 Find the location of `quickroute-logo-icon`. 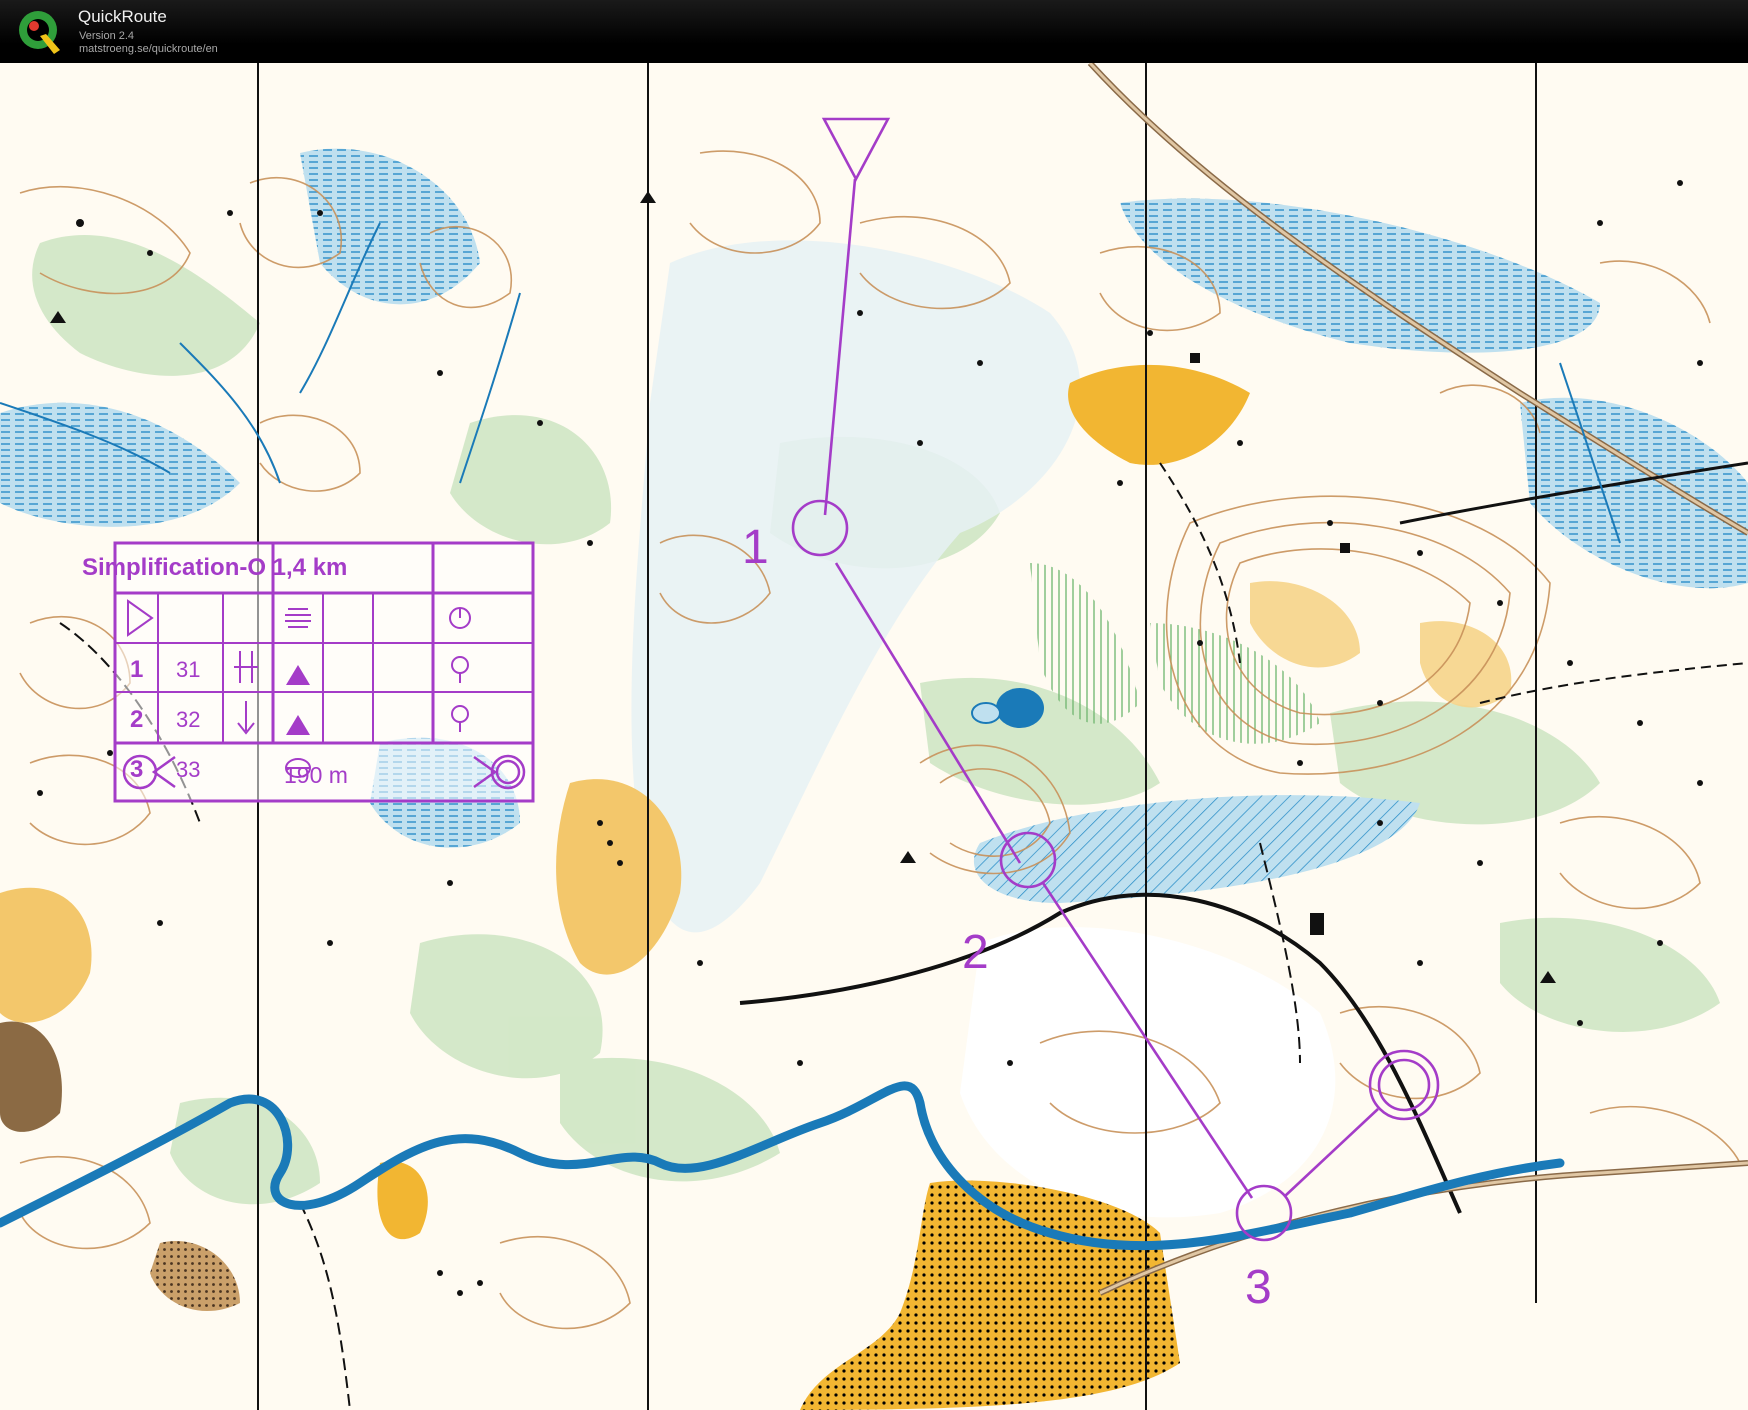

quickroute-logo-icon is located at coordinates (39, 32).